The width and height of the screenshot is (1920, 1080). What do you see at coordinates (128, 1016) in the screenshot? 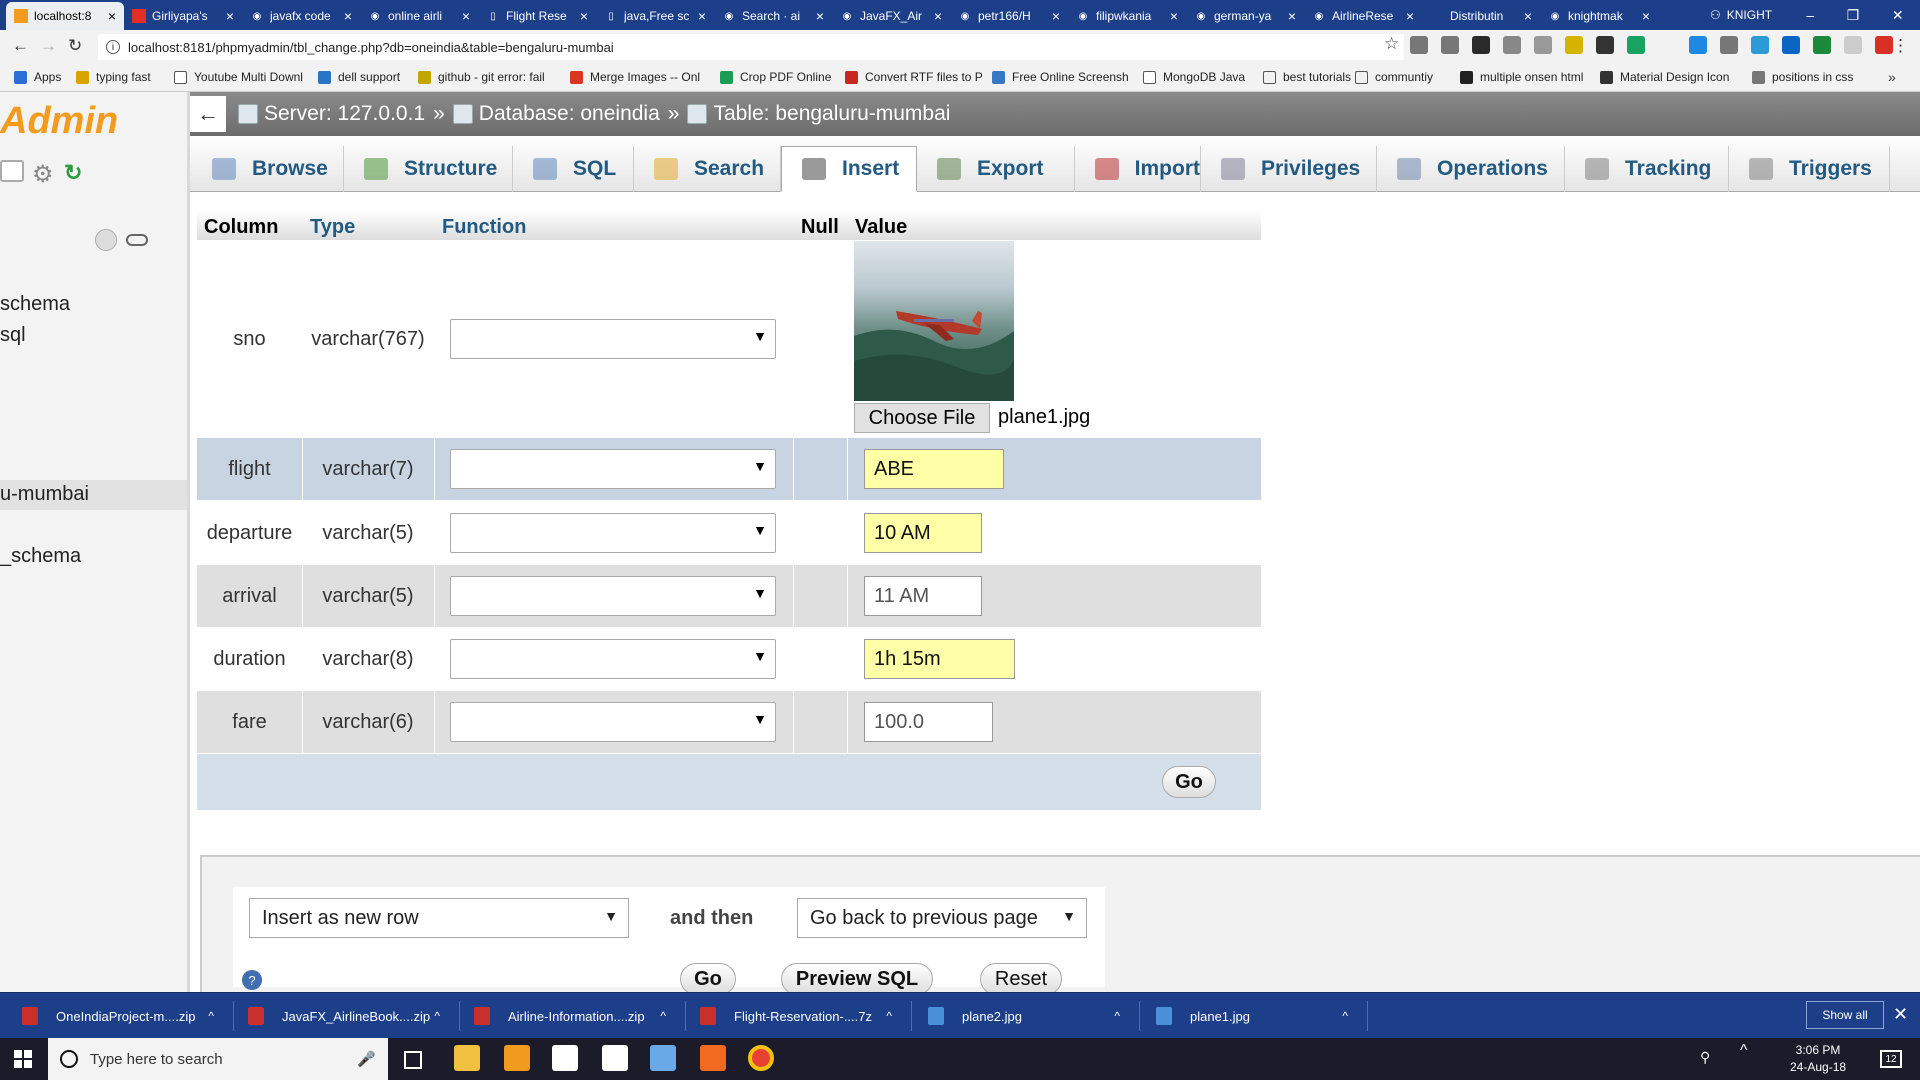
I see `download-item: OneIndiaProject-m....zip ^` at bounding box center [128, 1016].